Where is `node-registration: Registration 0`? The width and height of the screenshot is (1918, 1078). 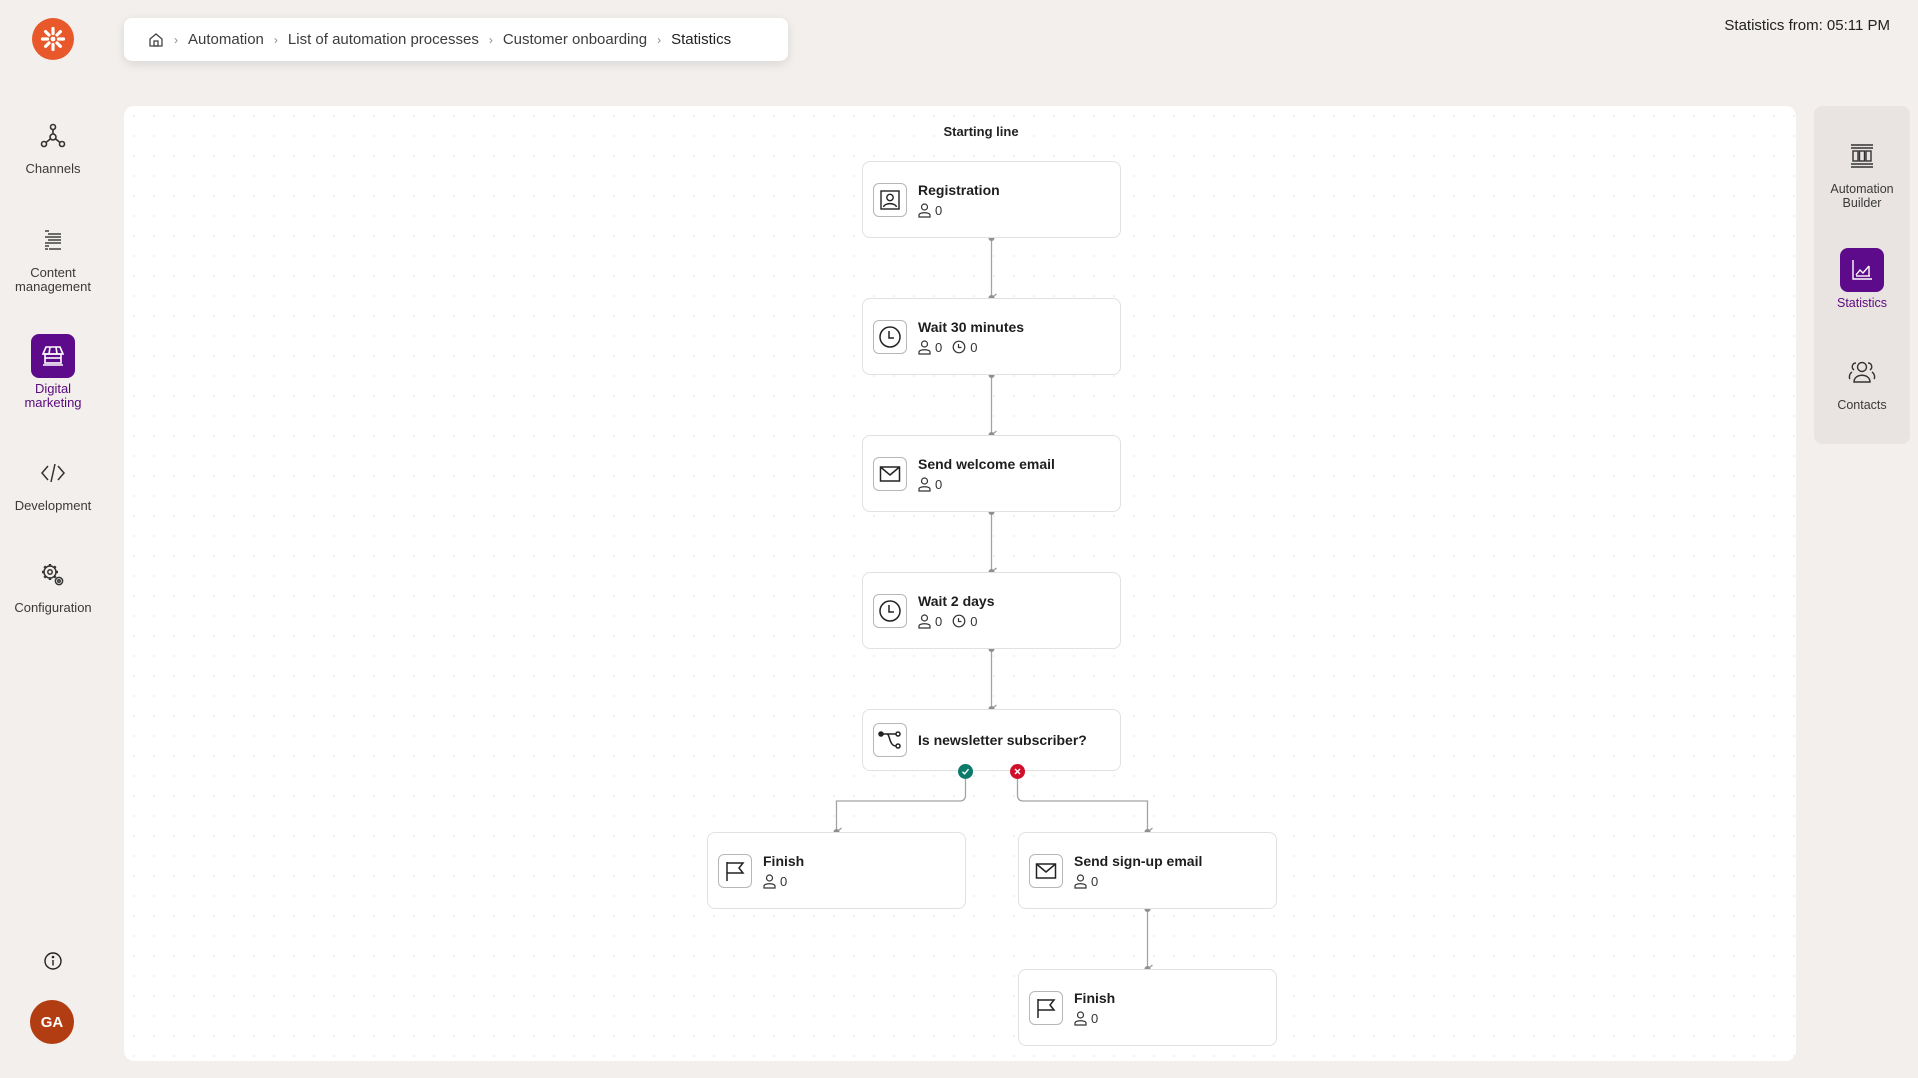 node-registration: Registration 0 is located at coordinates (991, 199).